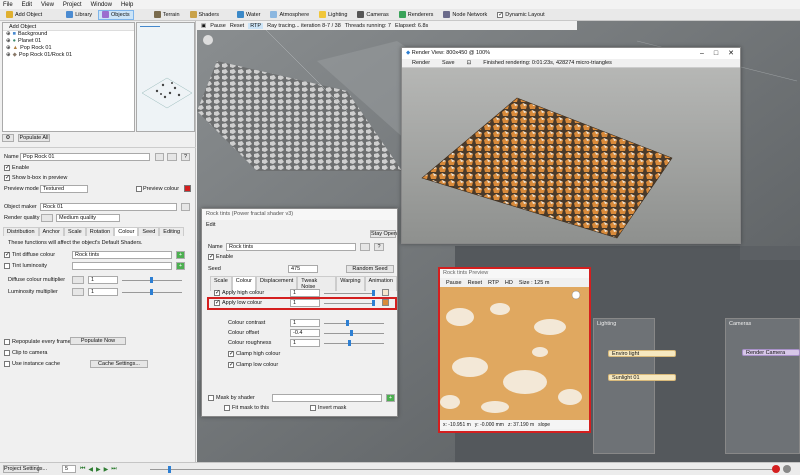 This screenshot has height=475, width=800. I want to click on diffuse-mult-mode-button, so click(78, 280).